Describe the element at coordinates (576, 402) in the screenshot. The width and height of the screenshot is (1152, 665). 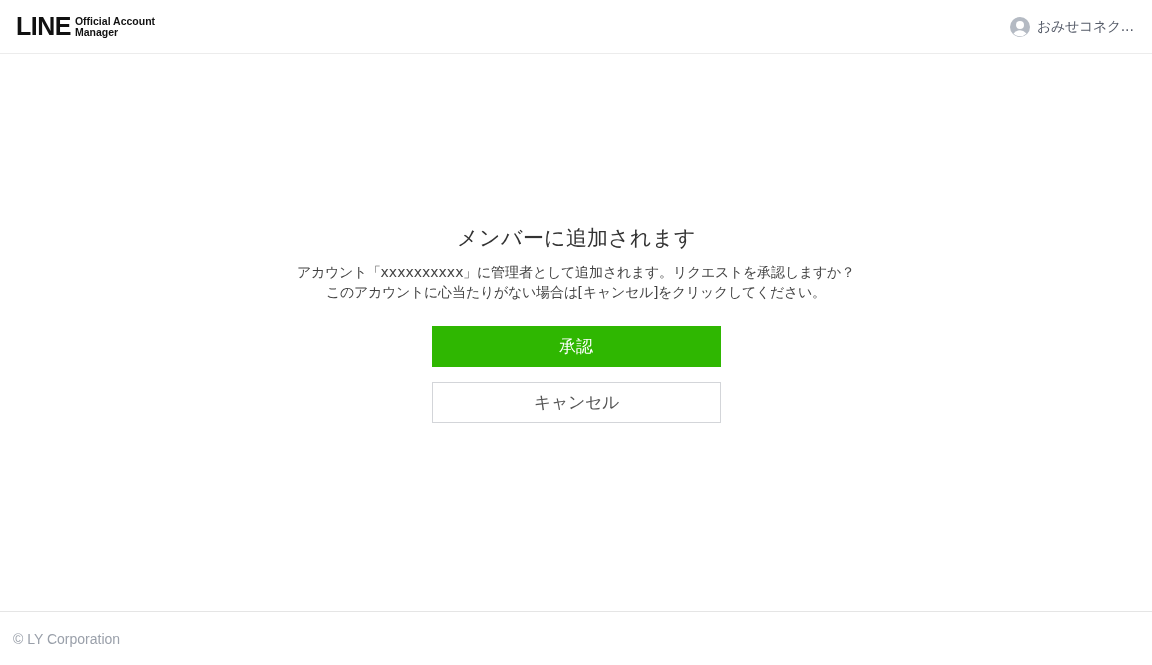
I see `cancel-button: キャンセル` at that location.